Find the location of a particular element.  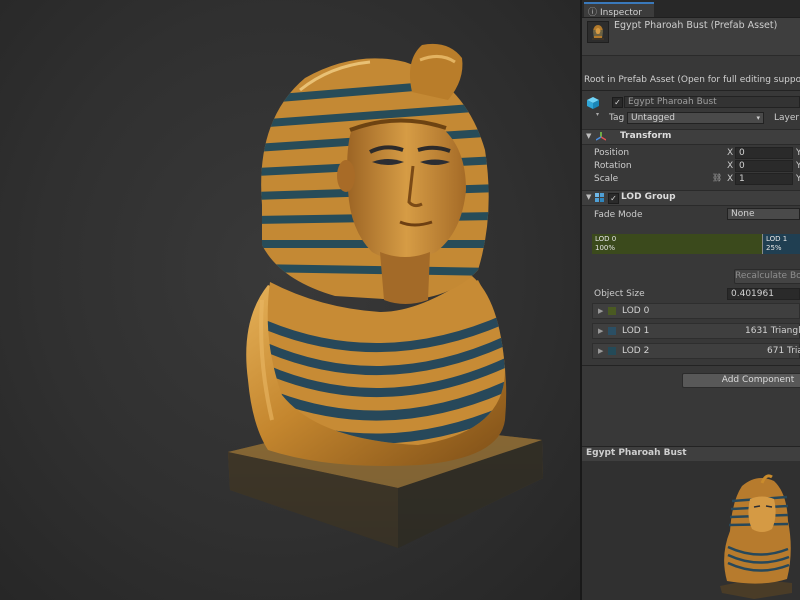

fade-mode-label: Fade Mode is located at coordinates (618, 215).